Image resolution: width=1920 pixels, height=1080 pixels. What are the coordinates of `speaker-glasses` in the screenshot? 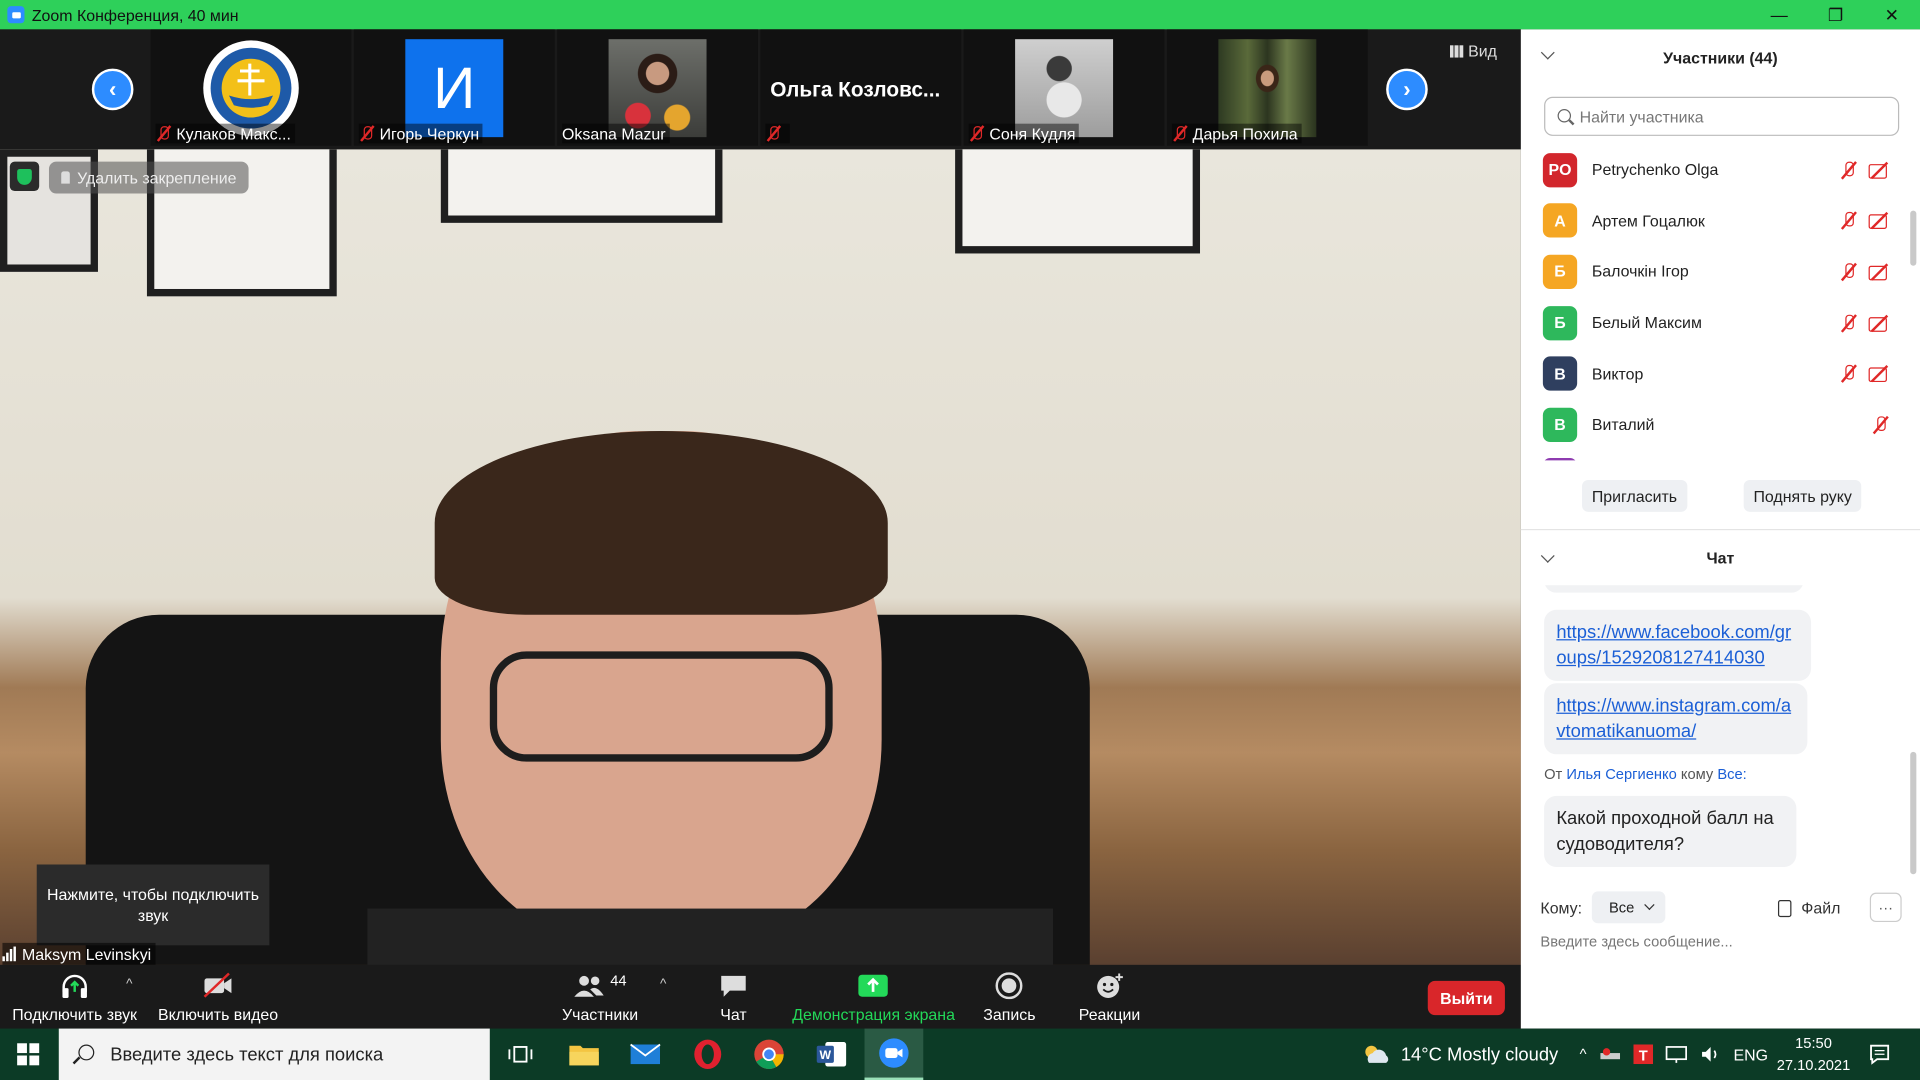 It's located at (661, 706).